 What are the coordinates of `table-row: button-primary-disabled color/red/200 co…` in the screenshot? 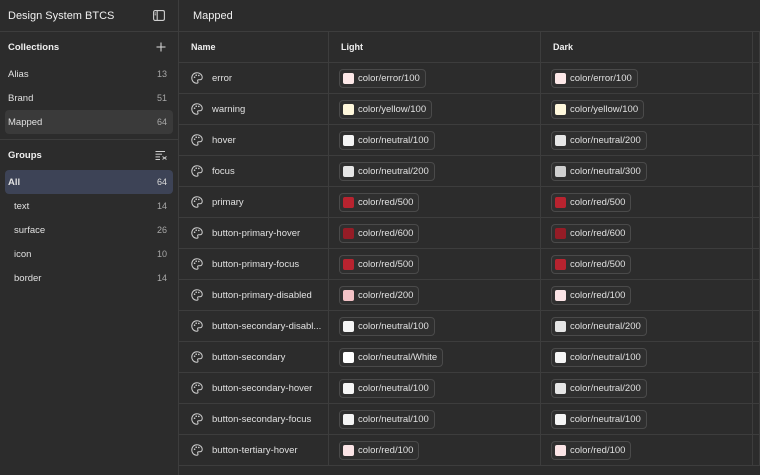 It's located at (469, 295).